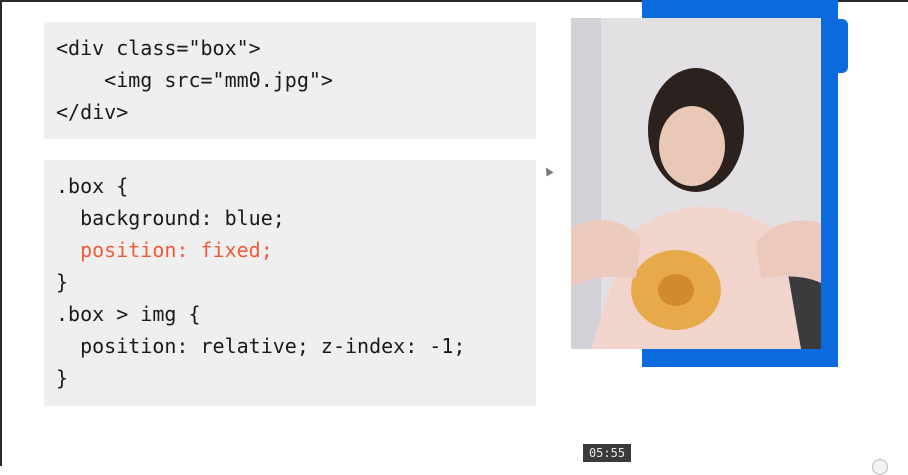 The width and height of the screenshot is (908, 475). Describe the element at coordinates (1, 233) in the screenshot. I see `frame-left-border` at that location.